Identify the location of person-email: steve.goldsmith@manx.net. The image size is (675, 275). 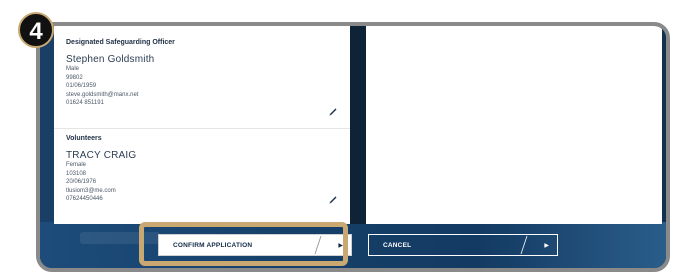
(102, 94).